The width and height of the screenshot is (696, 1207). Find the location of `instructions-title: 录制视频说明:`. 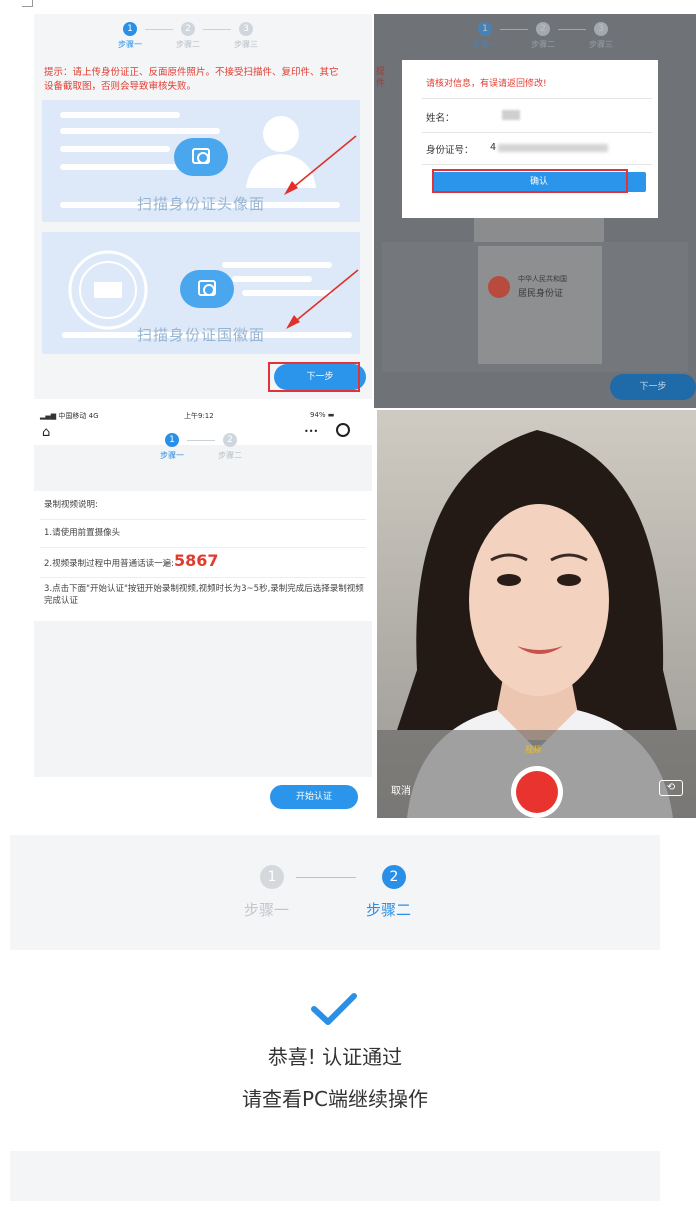

instructions-title: 录制视频说明: is located at coordinates (71, 505).